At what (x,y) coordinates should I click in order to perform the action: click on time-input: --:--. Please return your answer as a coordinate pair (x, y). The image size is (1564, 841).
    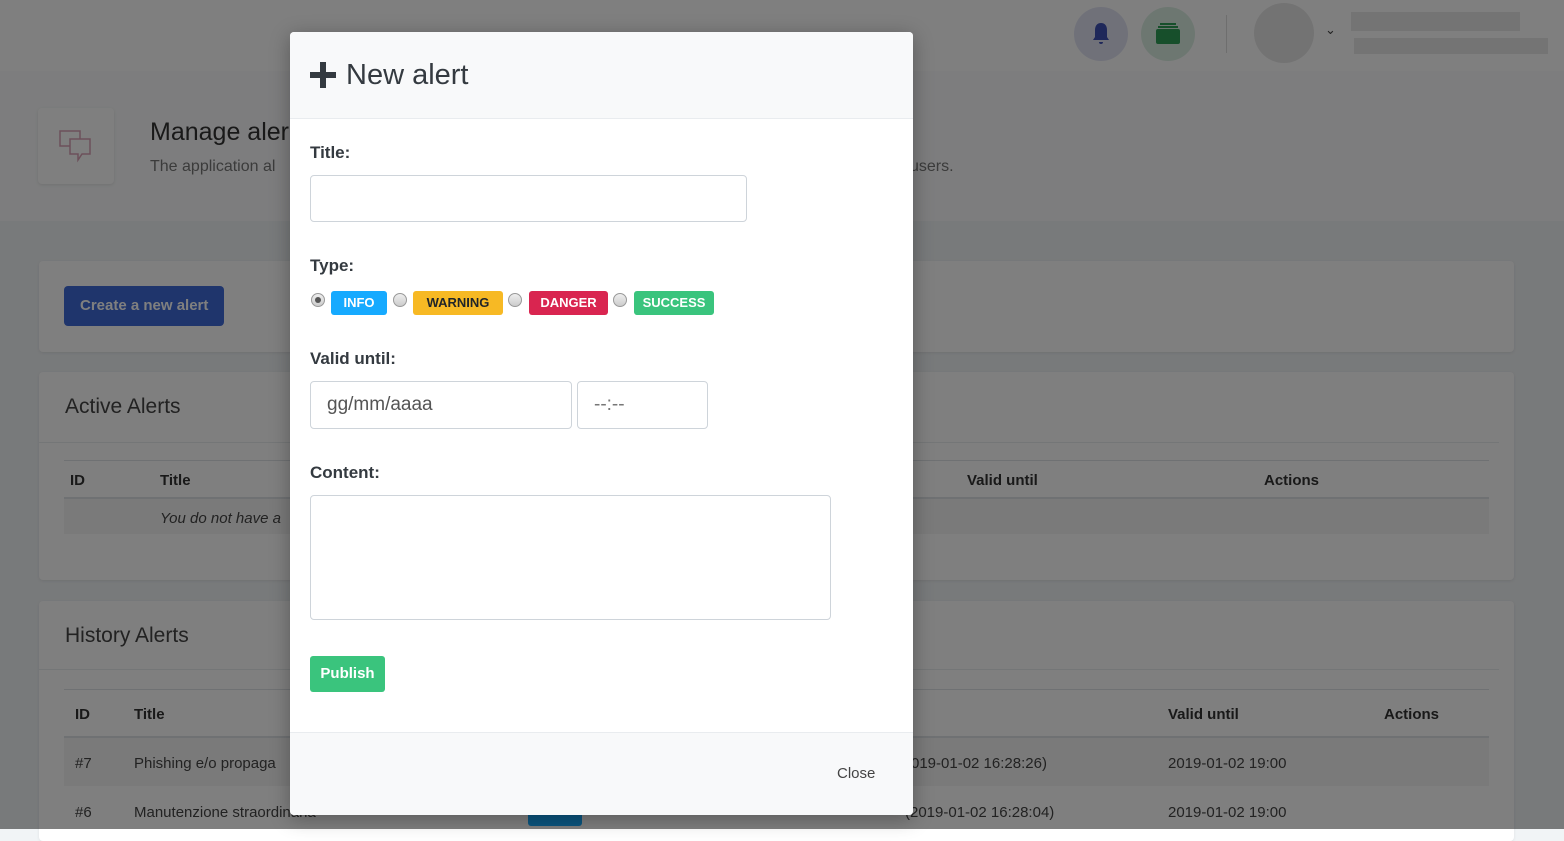
    Looking at the image, I should click on (642, 405).